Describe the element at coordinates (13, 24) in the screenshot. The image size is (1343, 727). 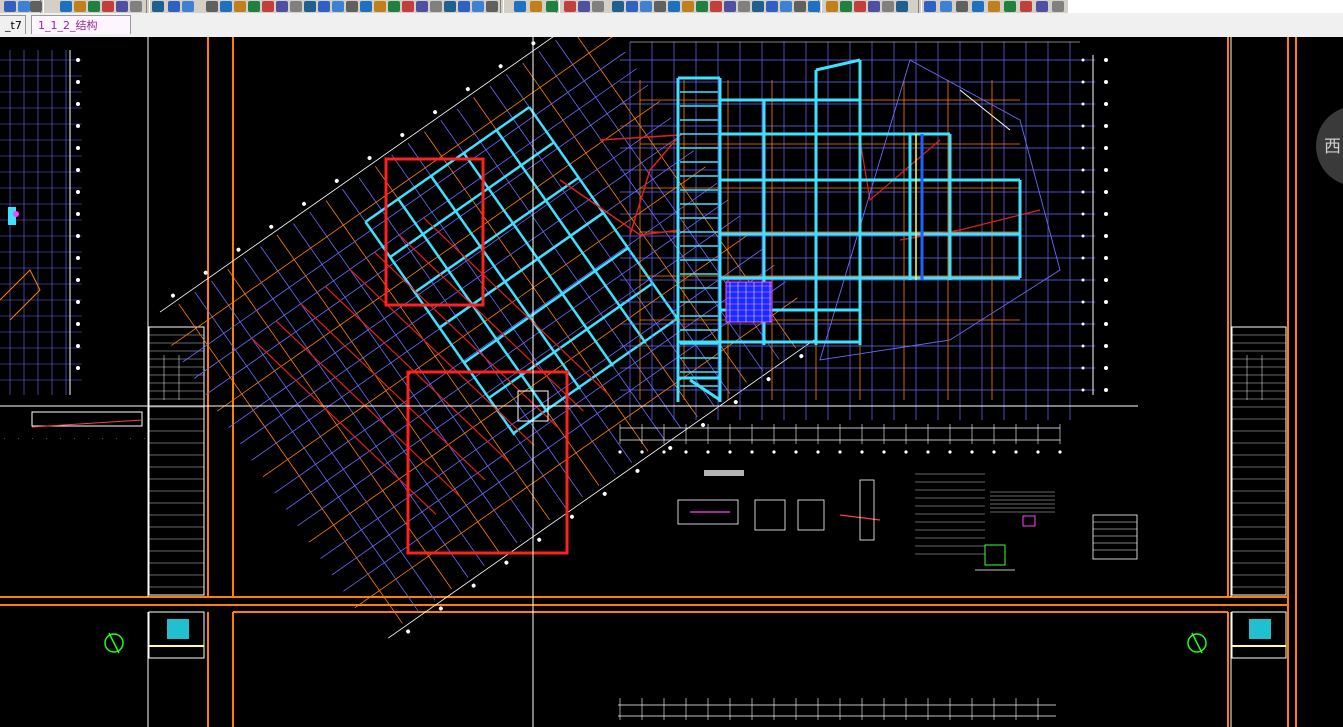
I see `tab-drawing-t7: _t7` at that location.